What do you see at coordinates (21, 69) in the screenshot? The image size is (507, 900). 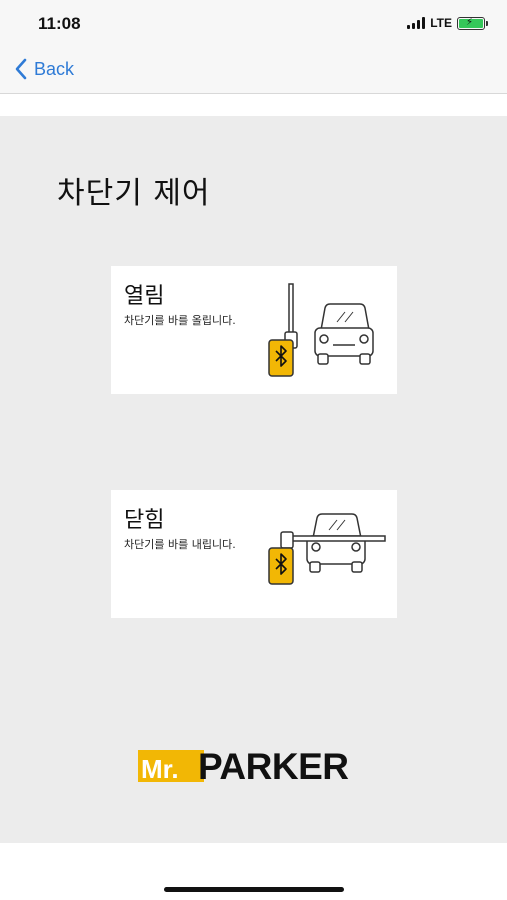 I see `chevron-left-icon` at bounding box center [21, 69].